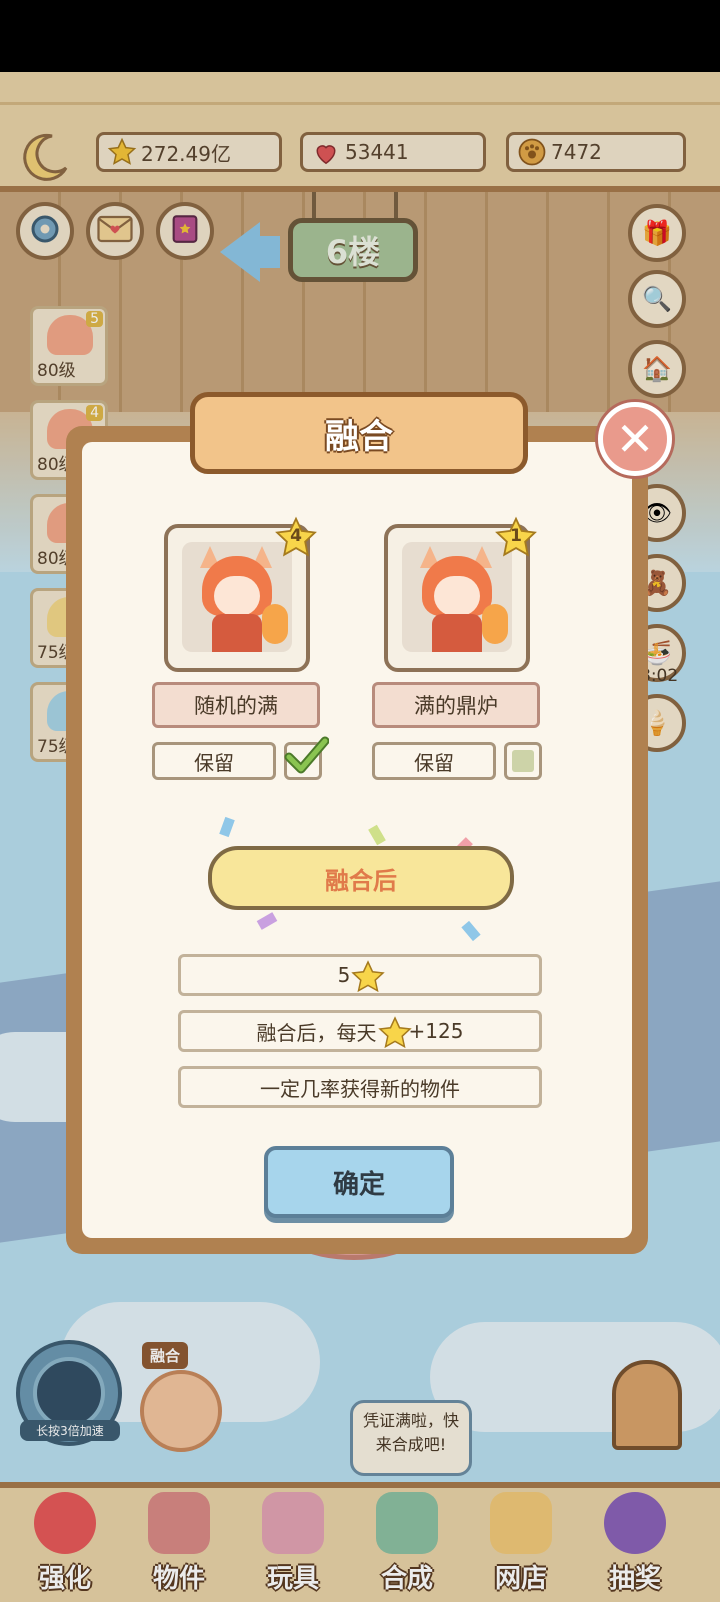 This screenshot has height=1602, width=720. Describe the element at coordinates (460, 594) in the screenshot. I see `right-character-card: 1` at that location.